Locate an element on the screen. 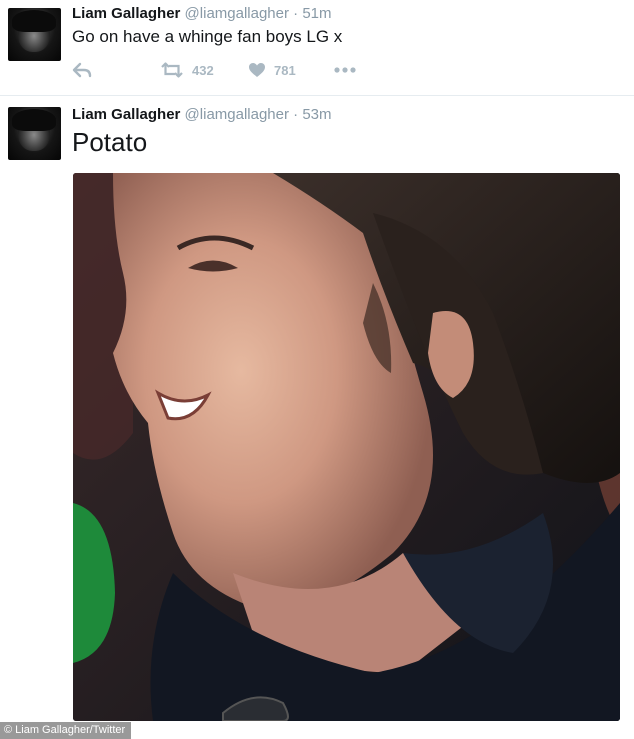 The width and height of the screenshot is (634, 739). retweet-button: 432 is located at coordinates (187, 70).